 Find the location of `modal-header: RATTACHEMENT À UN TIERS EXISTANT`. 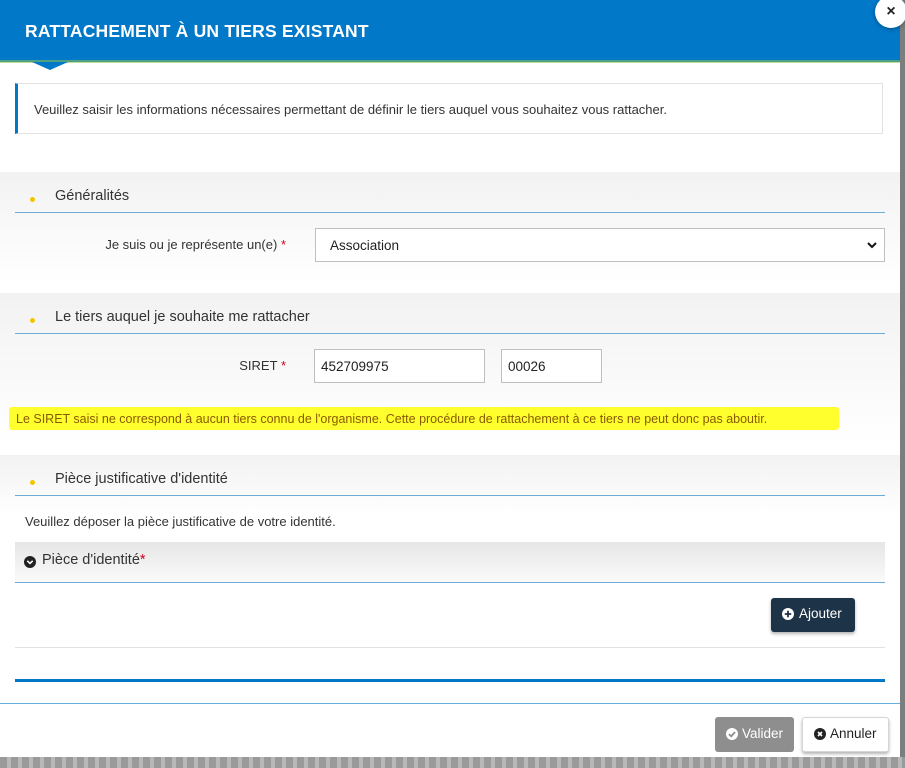

modal-header: RATTACHEMENT À UN TIERS EXISTANT is located at coordinates (450, 31).